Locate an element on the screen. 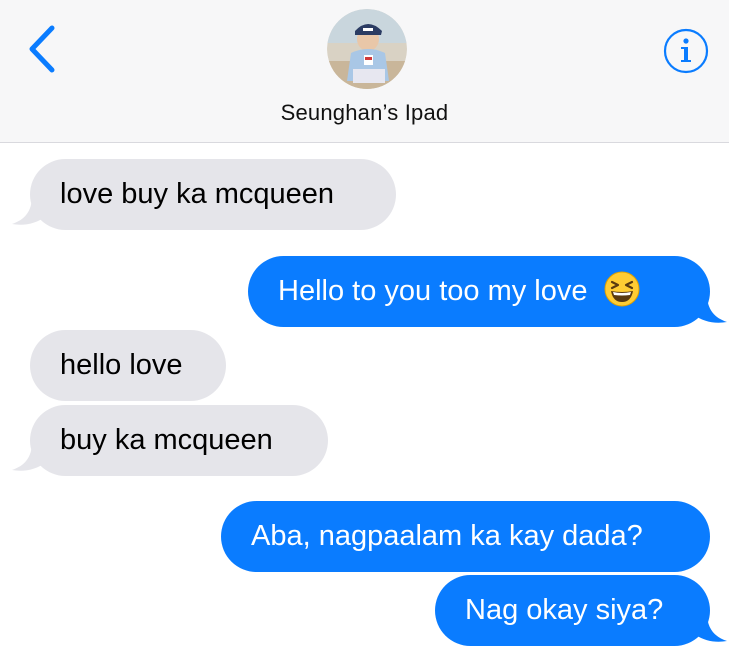 This screenshot has width=729, height=648. message-text: Aba, nagpaalam ka kay dada? is located at coordinates (447, 536).